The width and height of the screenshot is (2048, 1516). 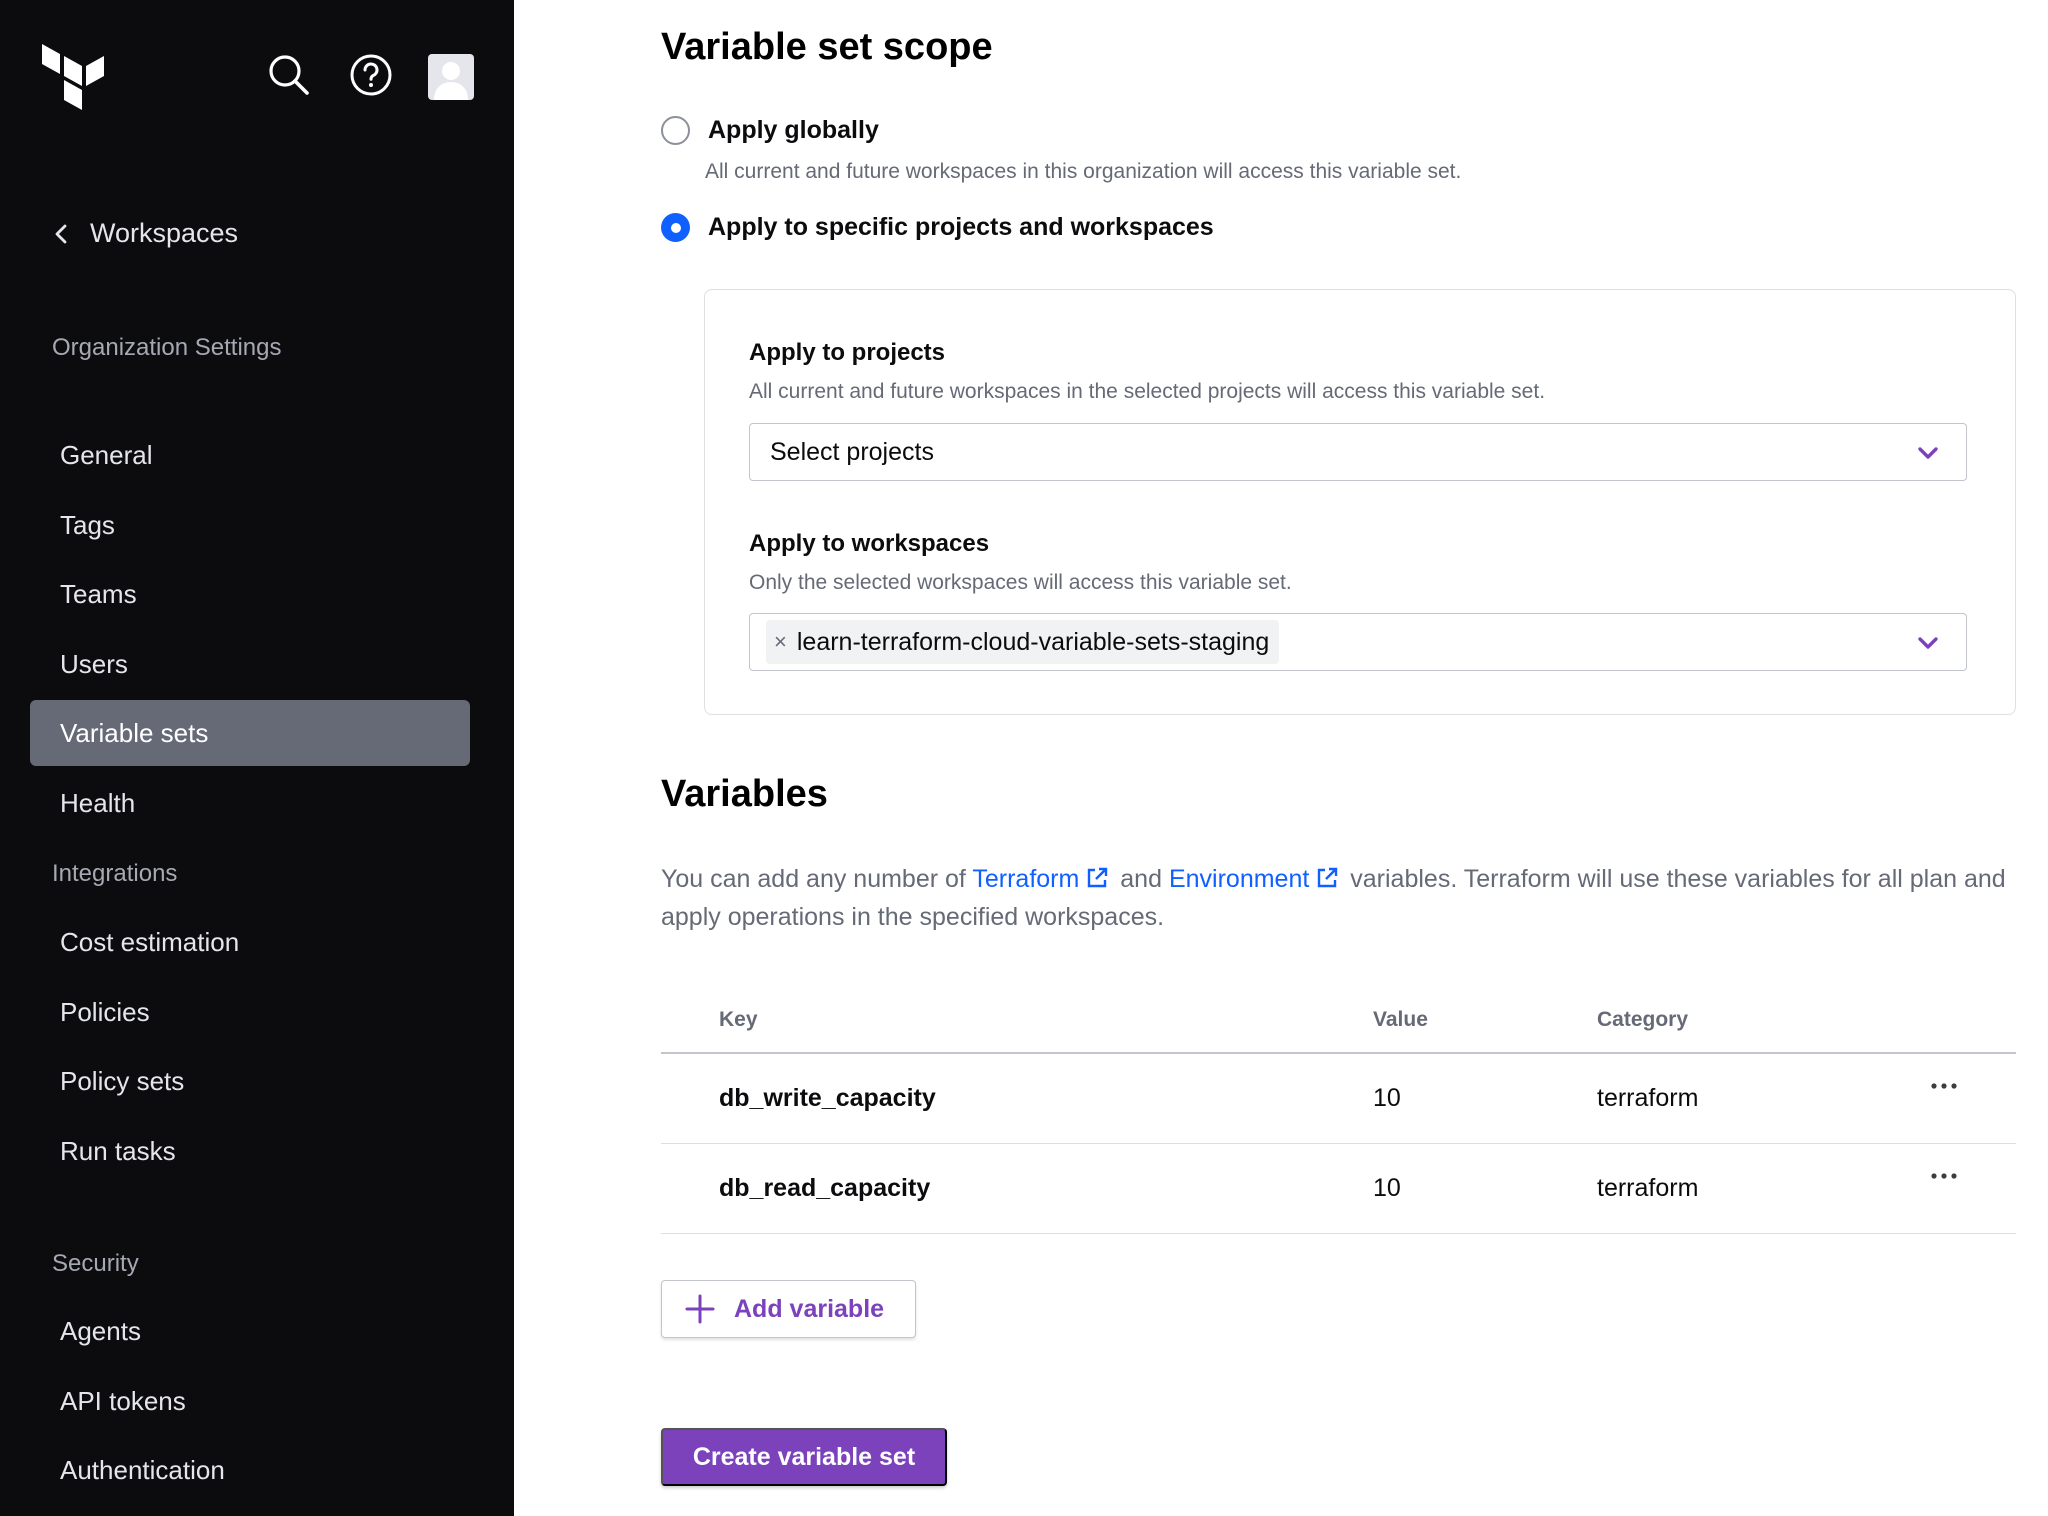 I want to click on sidebar-item-cost-estimation: Cost estimation, so click(x=250, y=942).